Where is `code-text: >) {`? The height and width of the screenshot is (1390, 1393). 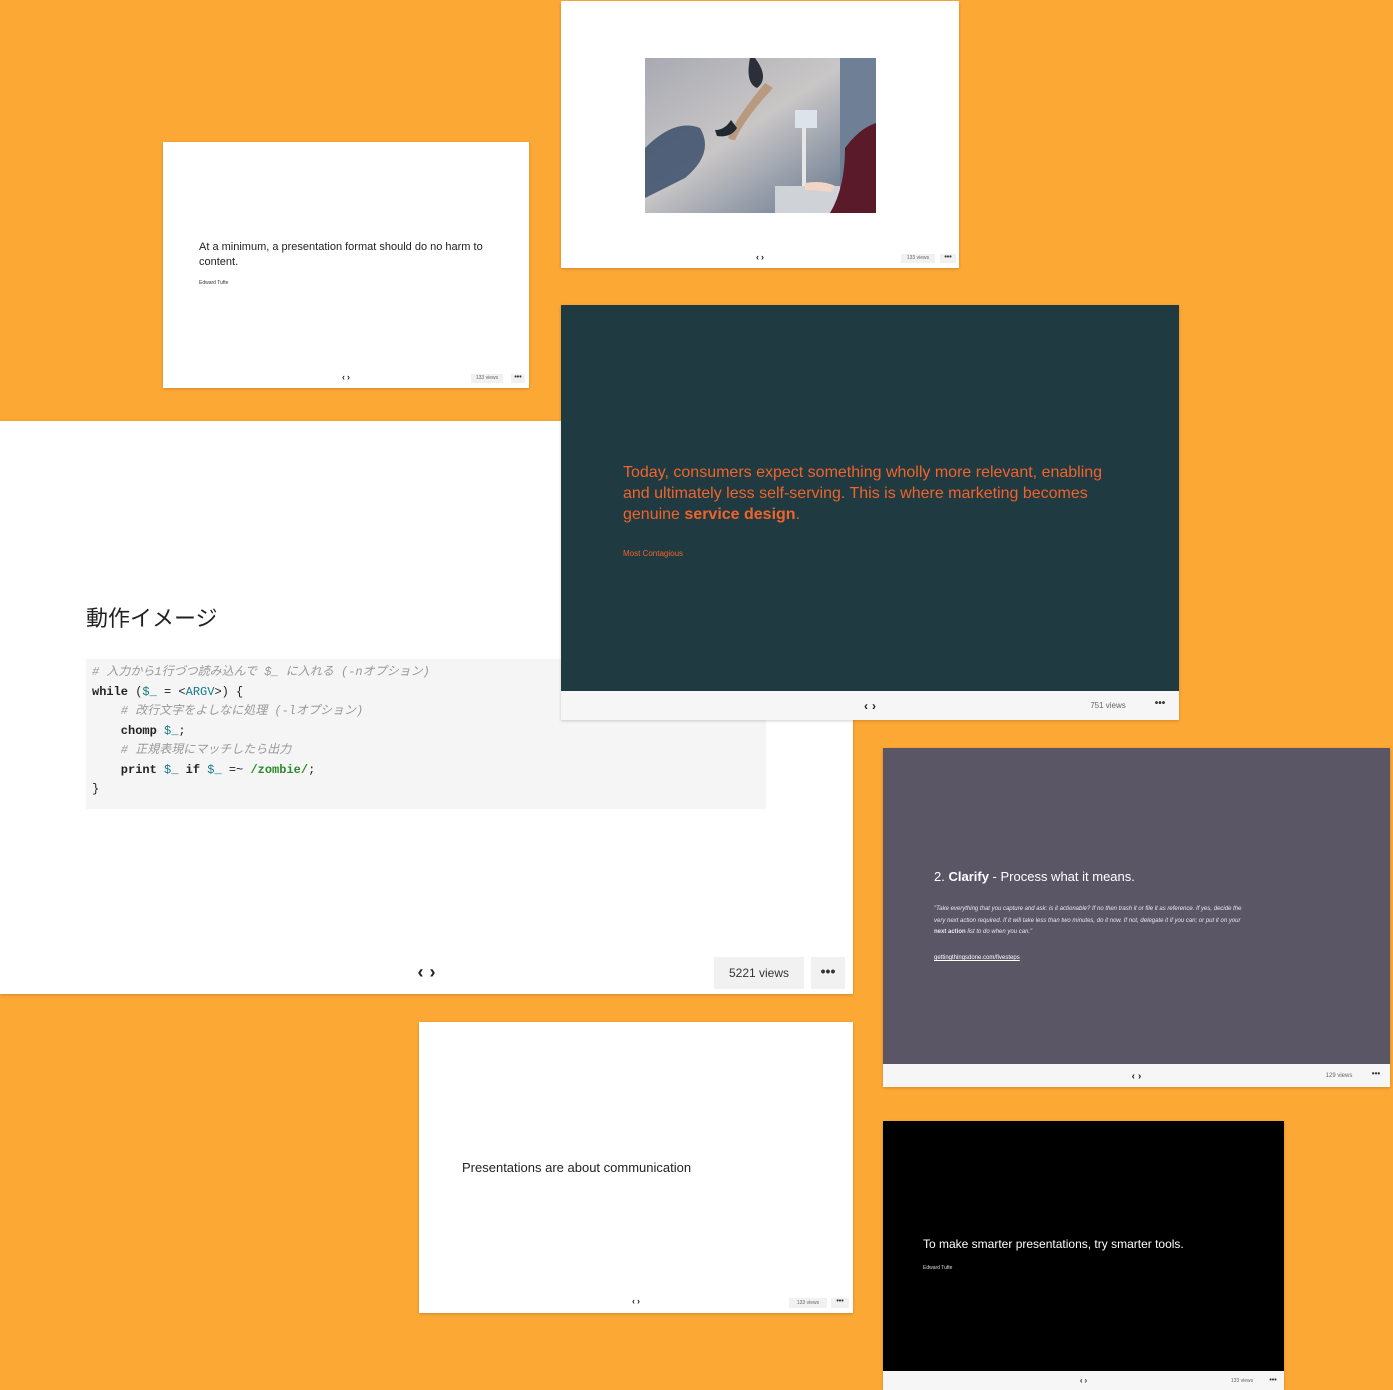 code-text: >) { is located at coordinates (229, 691).